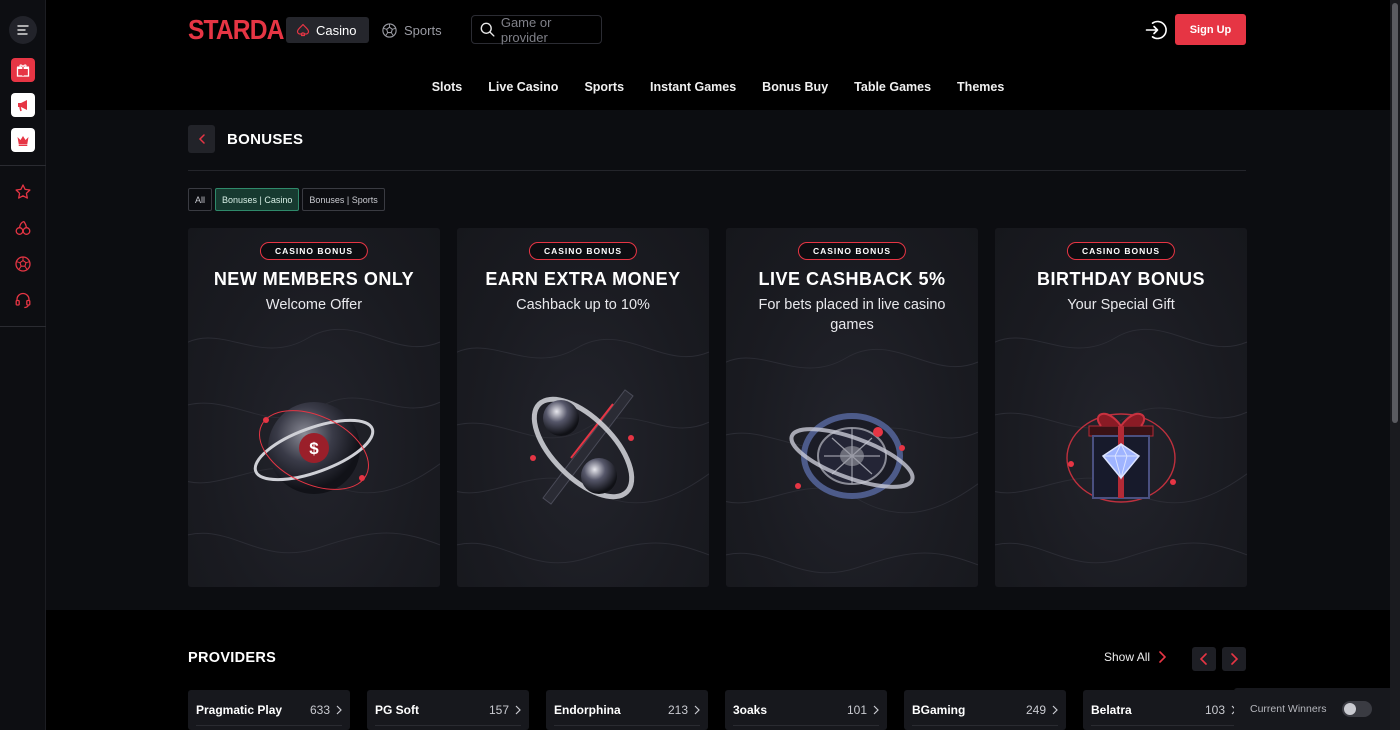 The width and height of the screenshot is (1400, 730). Describe the element at coordinates (448, 710) in the screenshot. I see `provider-pg-soft: PG Soft 157` at that location.